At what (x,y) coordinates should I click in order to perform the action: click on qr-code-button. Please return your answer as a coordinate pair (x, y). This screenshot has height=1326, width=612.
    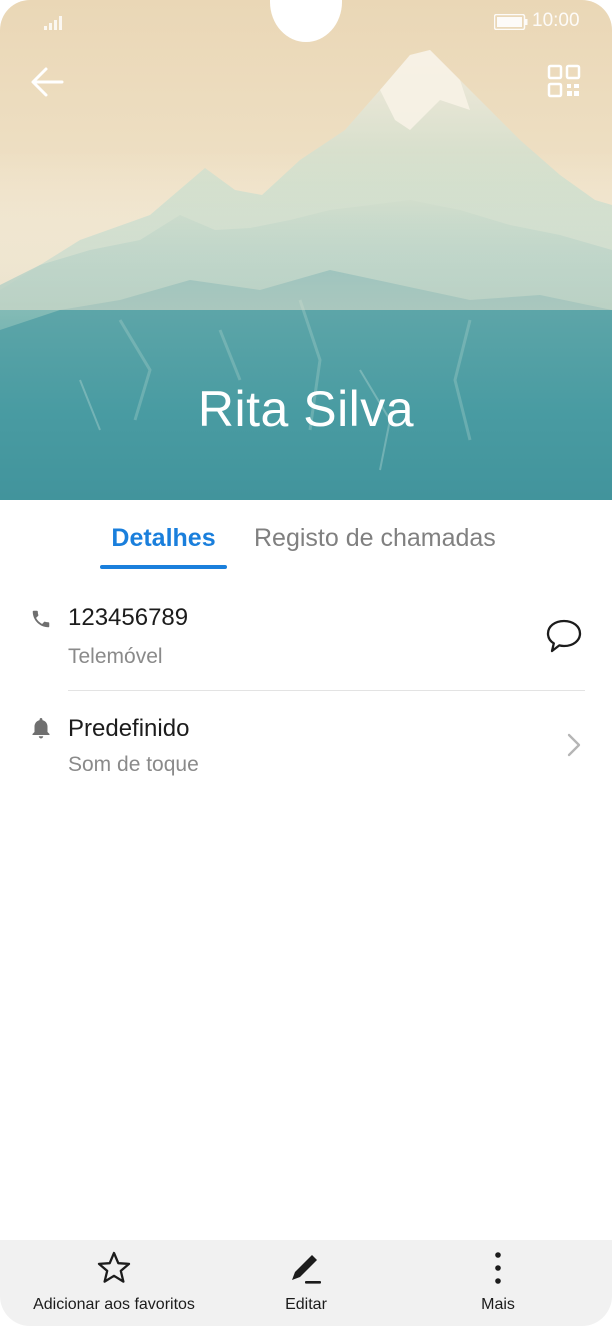
    Looking at the image, I should click on (564, 82).